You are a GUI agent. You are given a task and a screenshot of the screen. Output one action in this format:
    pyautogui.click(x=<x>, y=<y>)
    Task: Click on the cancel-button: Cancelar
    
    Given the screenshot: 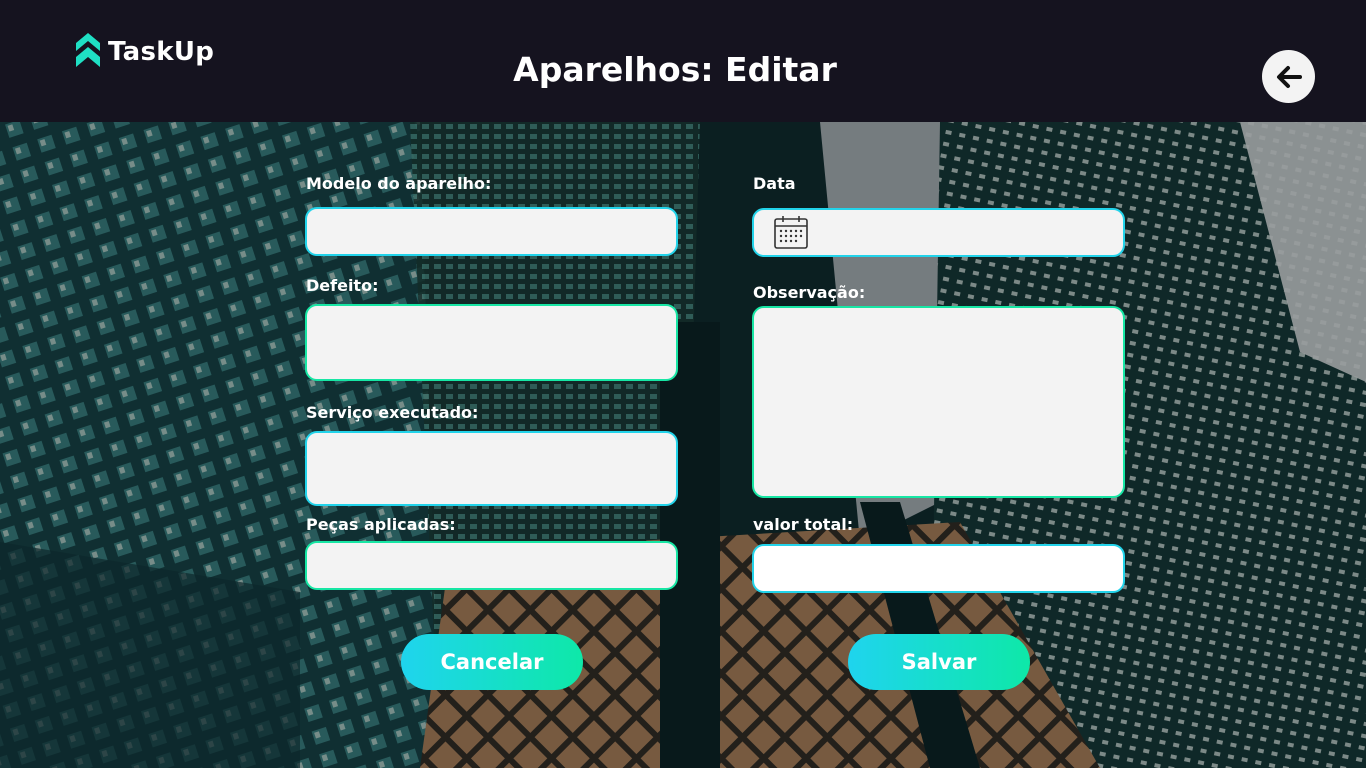 What is the action you would take?
    pyautogui.click(x=492, y=662)
    